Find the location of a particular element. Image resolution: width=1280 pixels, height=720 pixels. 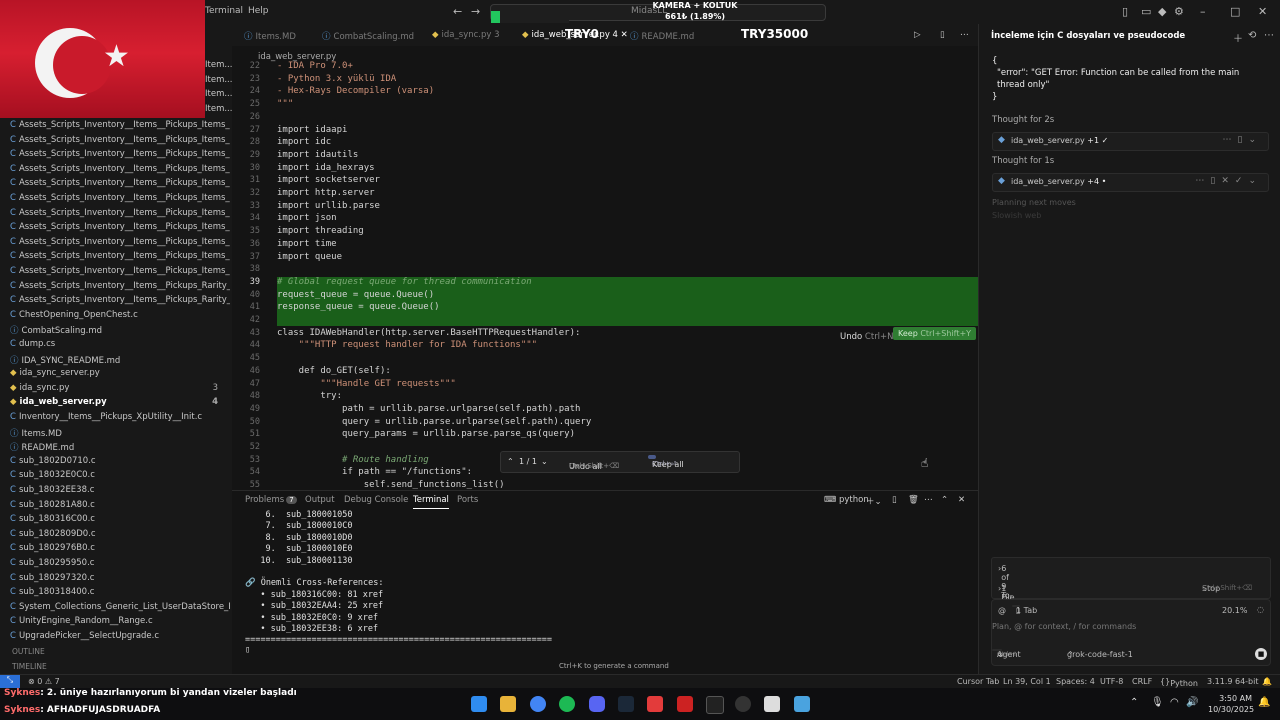

menu-help: Help is located at coordinates (258, 11).